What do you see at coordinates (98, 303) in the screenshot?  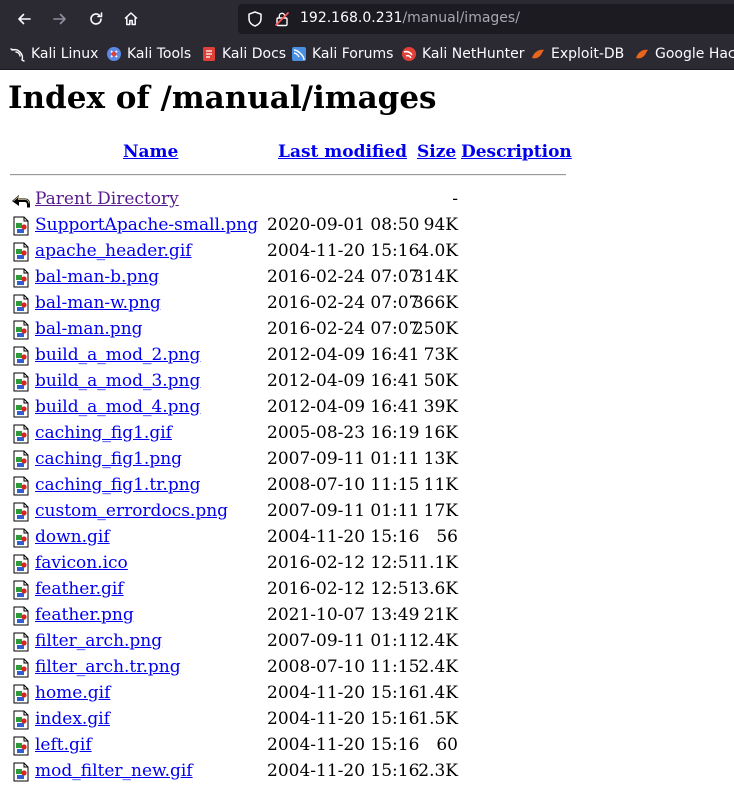 I see `file-link: bal-man-w.png` at bounding box center [98, 303].